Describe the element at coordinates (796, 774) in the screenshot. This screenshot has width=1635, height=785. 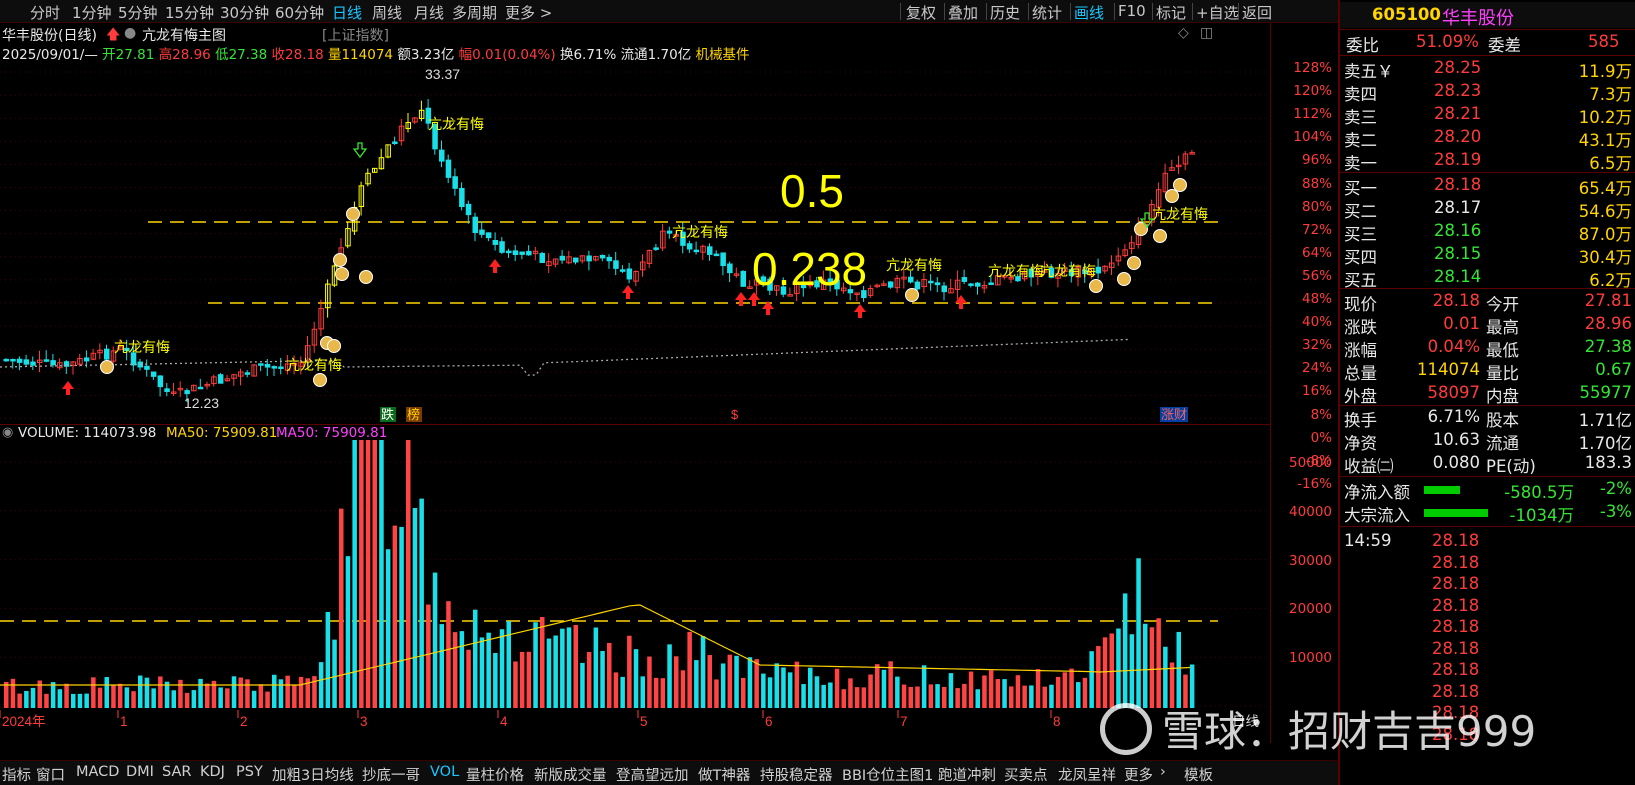
I see `indicator-tab-14: 持股稳定器` at that location.